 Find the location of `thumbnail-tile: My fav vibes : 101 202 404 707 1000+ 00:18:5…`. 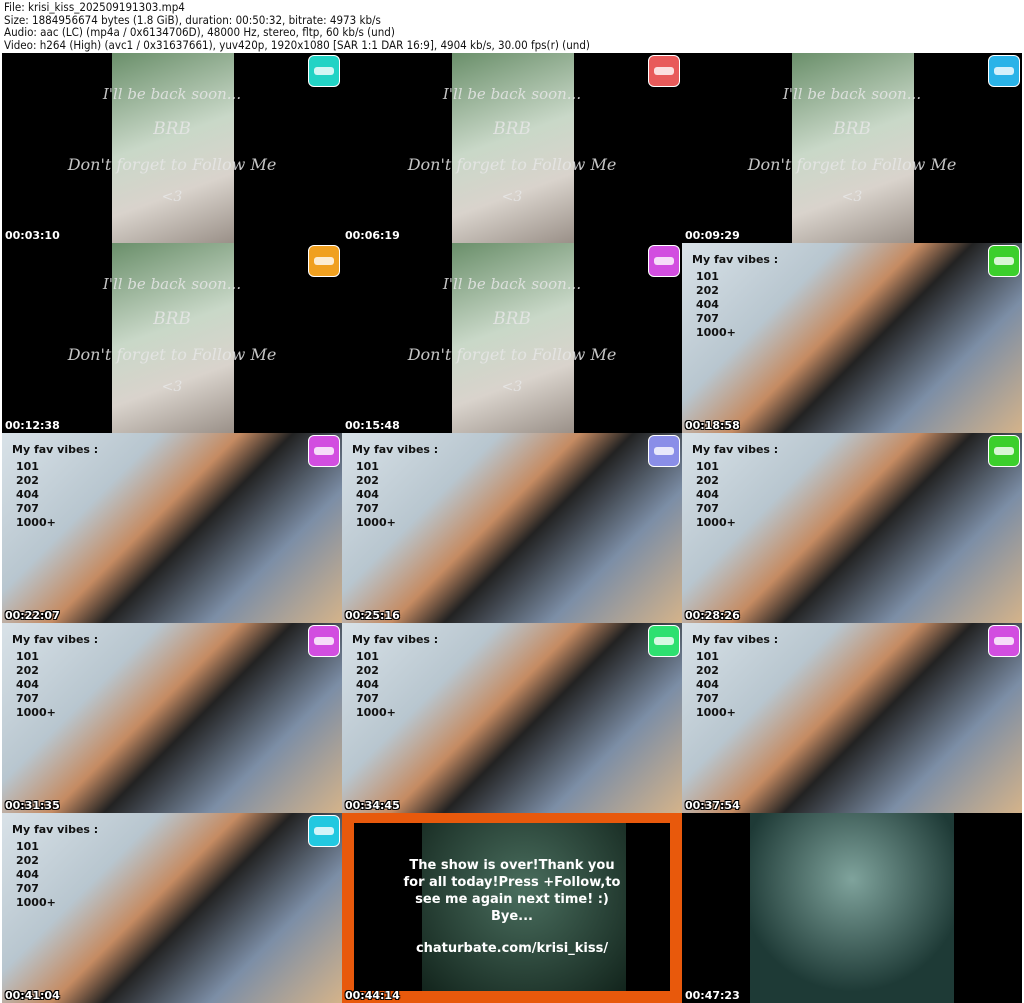

thumbnail-tile: My fav vibes : 101 202 404 707 1000+ 00:18:5… is located at coordinates (852, 338).